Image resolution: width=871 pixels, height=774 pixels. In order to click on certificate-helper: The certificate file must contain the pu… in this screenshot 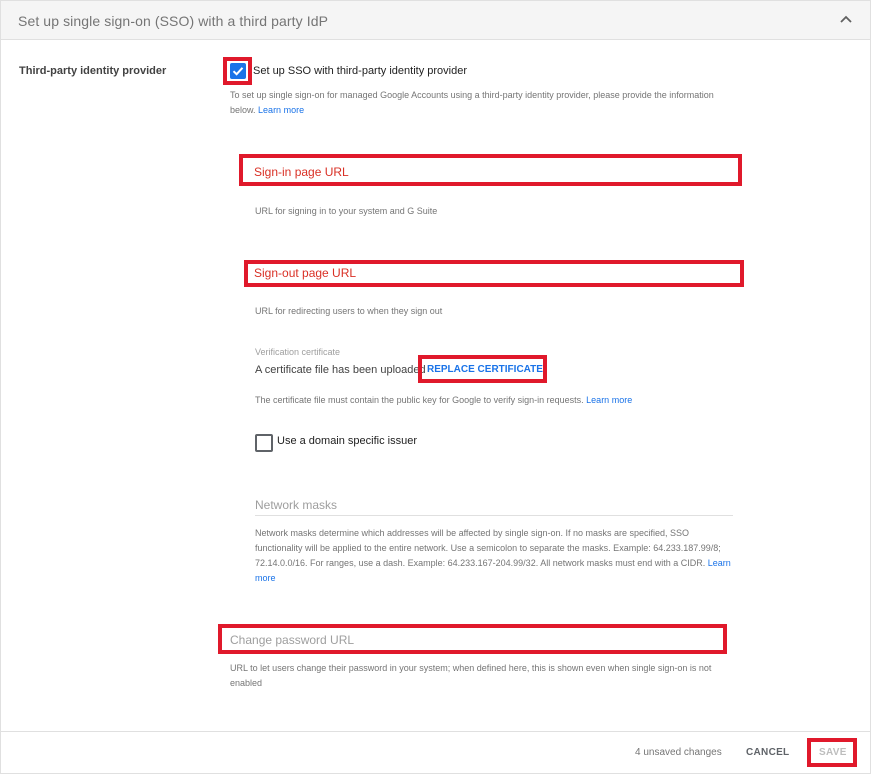, I will do `click(444, 400)`.